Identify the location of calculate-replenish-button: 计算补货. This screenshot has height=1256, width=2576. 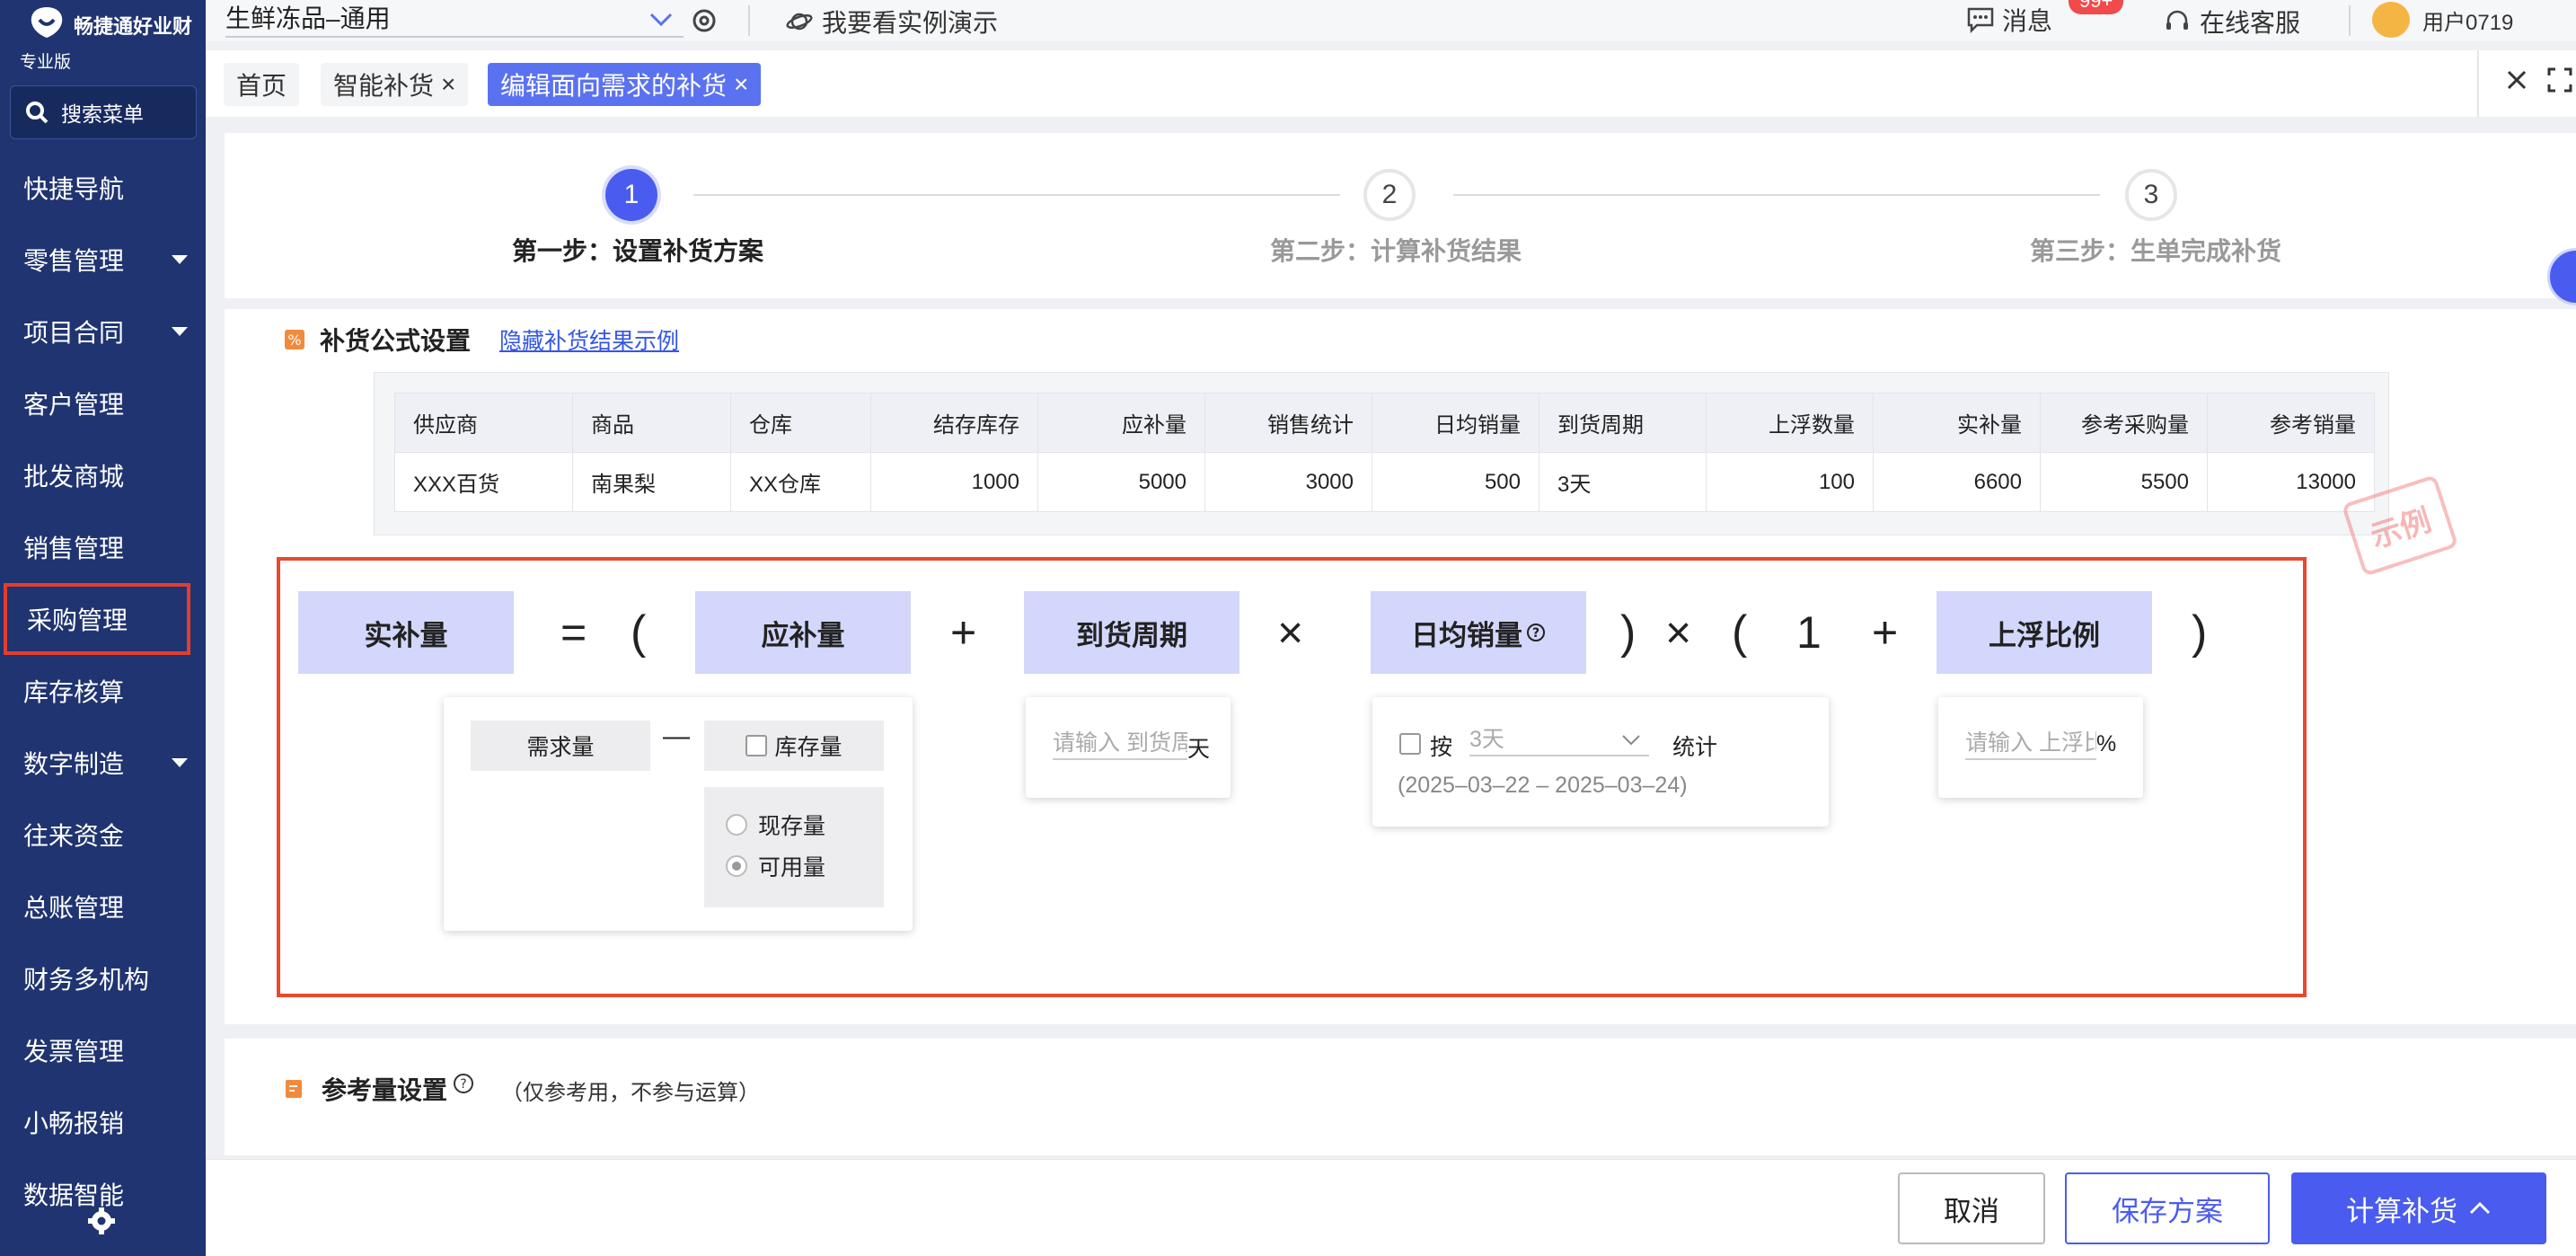
(2418, 1208).